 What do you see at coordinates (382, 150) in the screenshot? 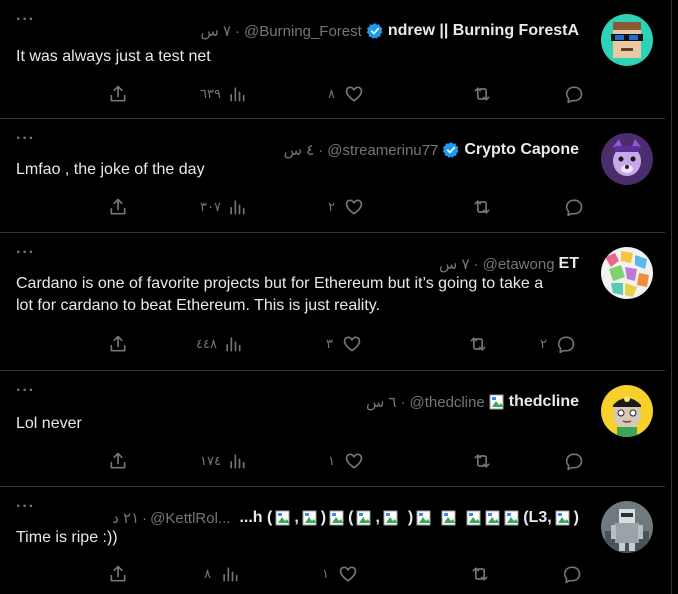
I see `user-handle: @streamerinu77` at bounding box center [382, 150].